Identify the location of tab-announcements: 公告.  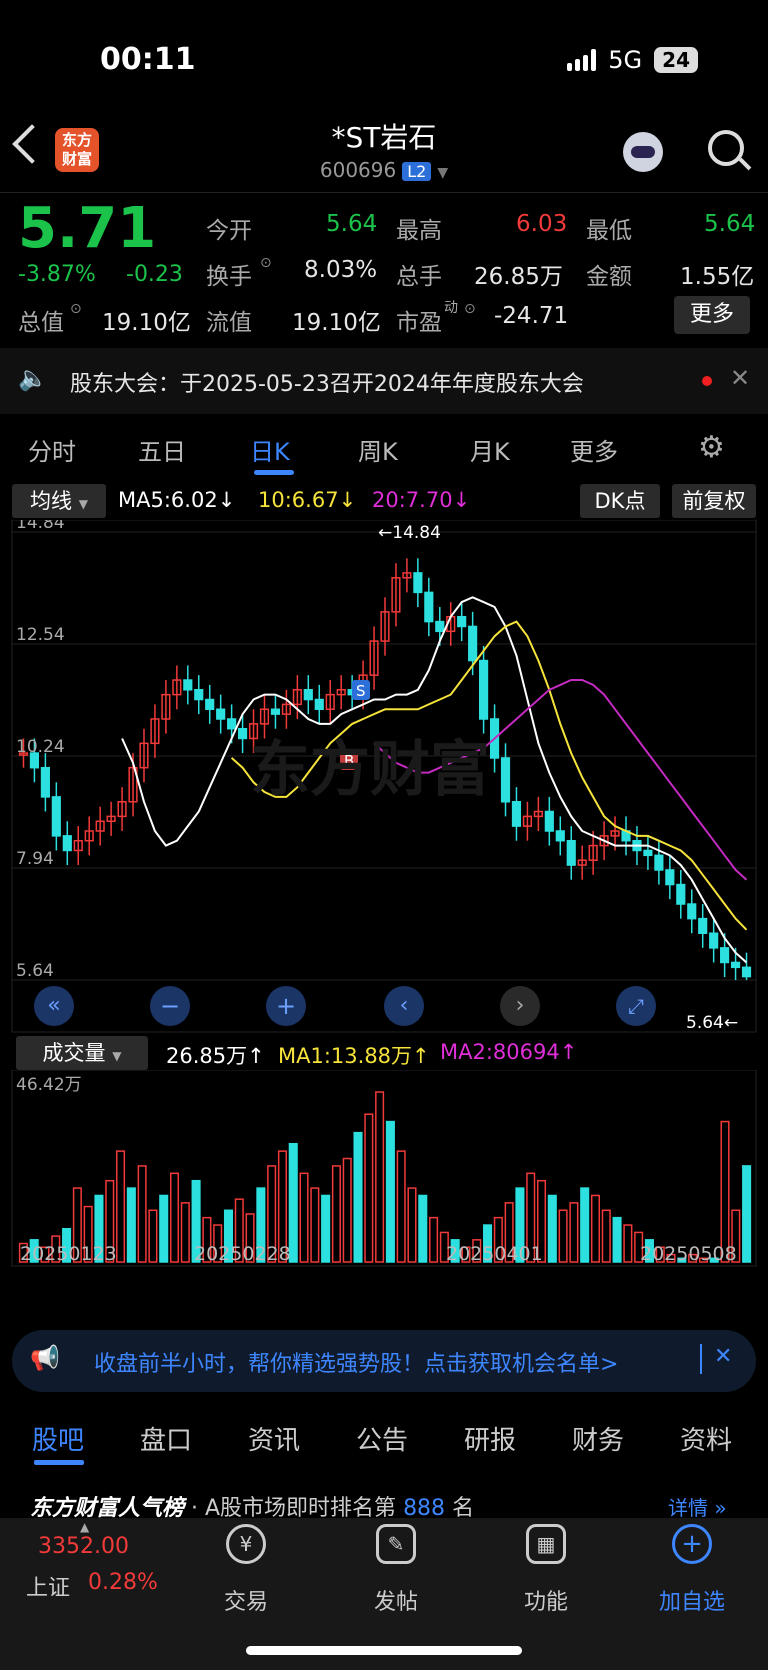
(382, 1438).